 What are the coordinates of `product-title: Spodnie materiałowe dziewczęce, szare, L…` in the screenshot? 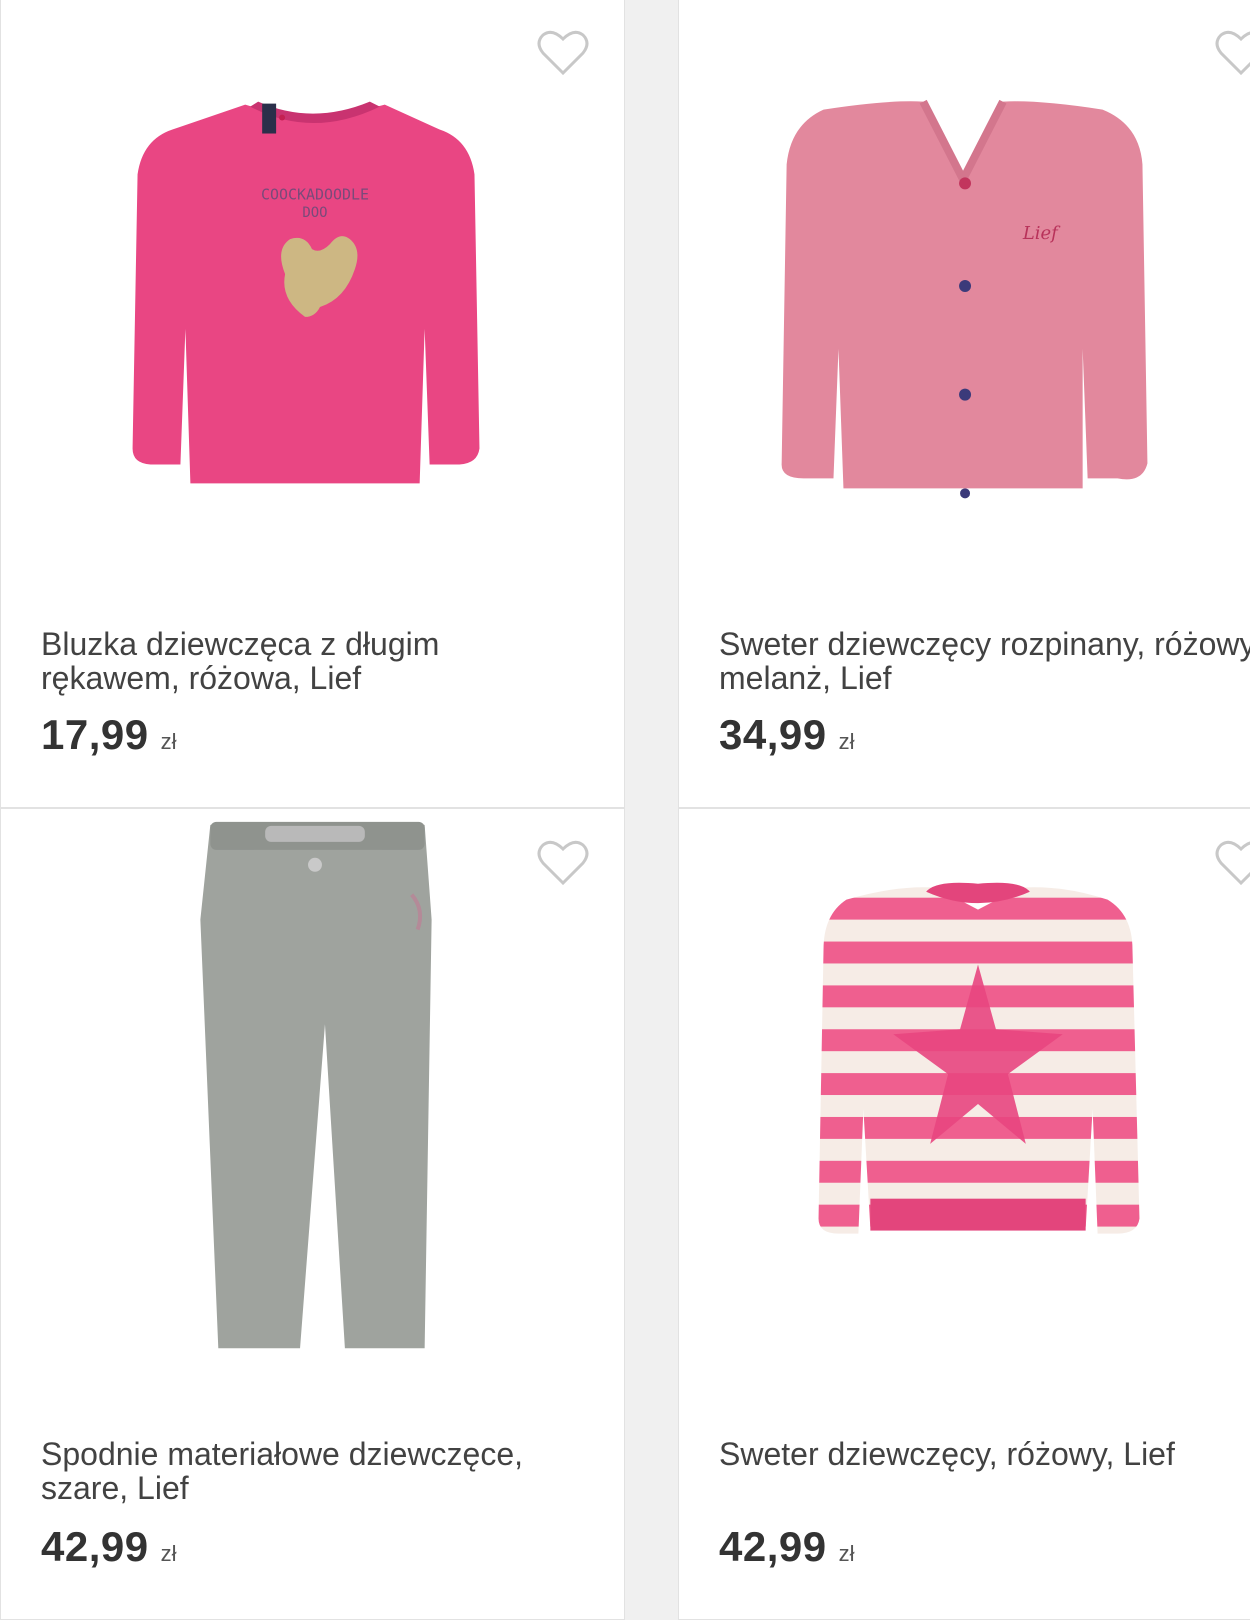 It's located at (311, 1471).